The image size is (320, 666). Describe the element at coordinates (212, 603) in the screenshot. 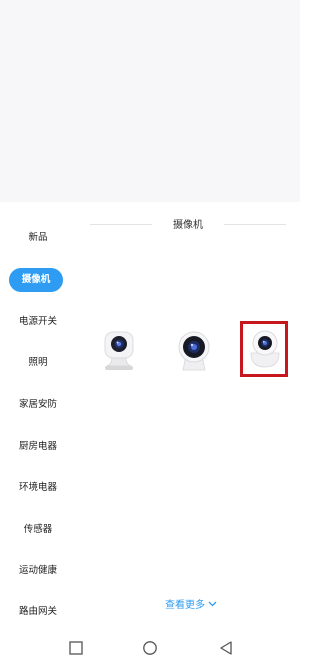

I see `chevron-down-icon` at that location.